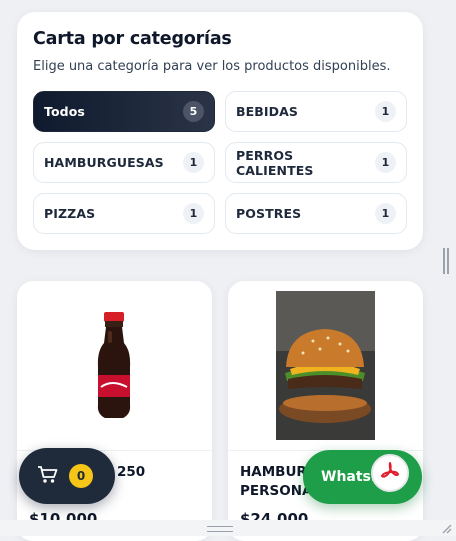 Image resolution: width=456 pixels, height=541 pixels. What do you see at coordinates (446, 528) in the screenshot?
I see `resize-grip-icon` at bounding box center [446, 528].